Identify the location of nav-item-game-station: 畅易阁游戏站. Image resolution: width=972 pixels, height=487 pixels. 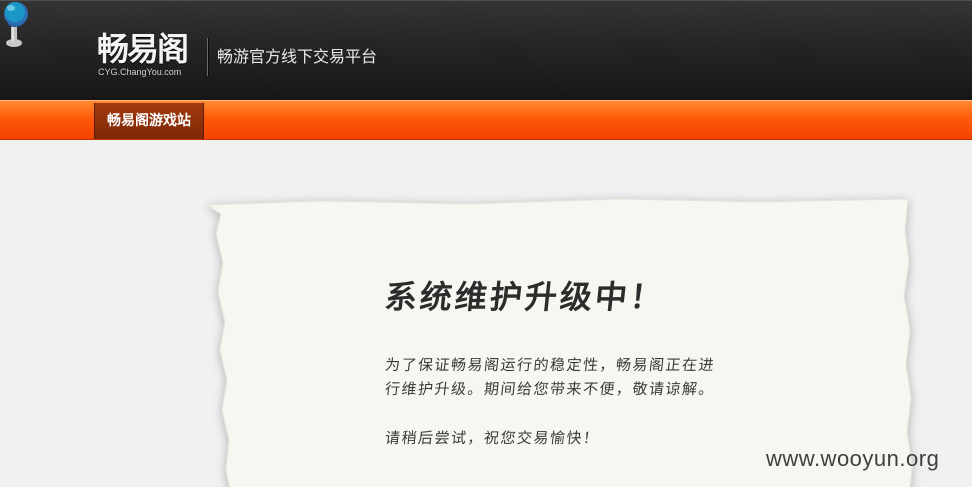
(149, 121).